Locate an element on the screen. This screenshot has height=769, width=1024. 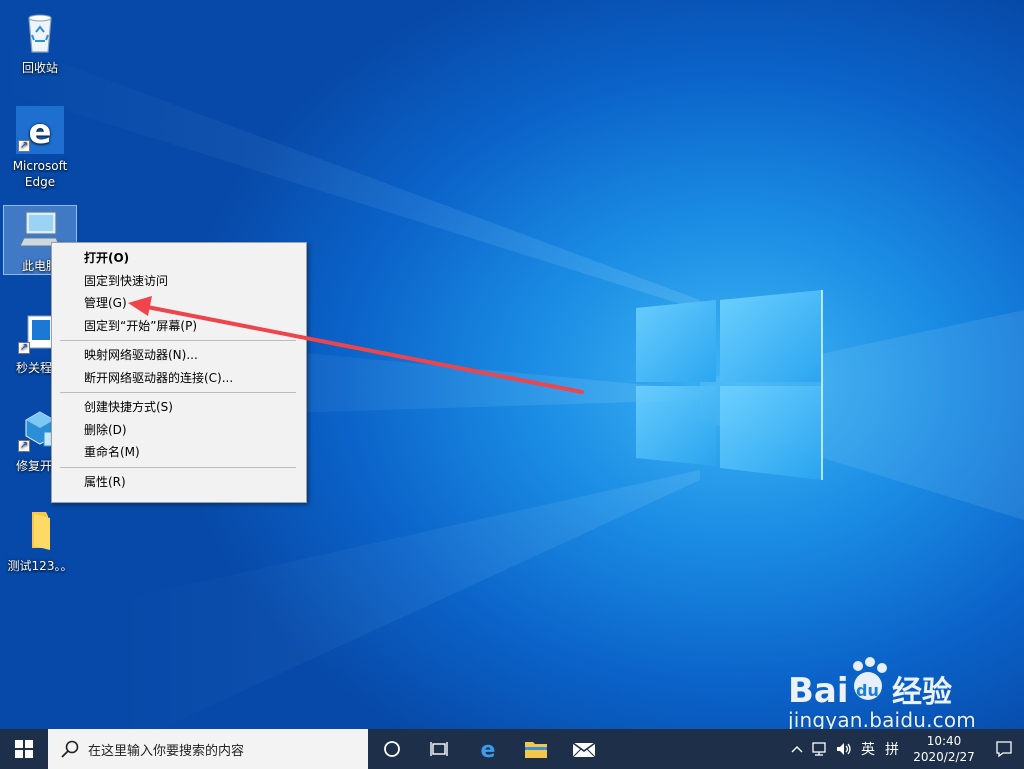
clock-date: 2020/2/27 is located at coordinates (944, 757).